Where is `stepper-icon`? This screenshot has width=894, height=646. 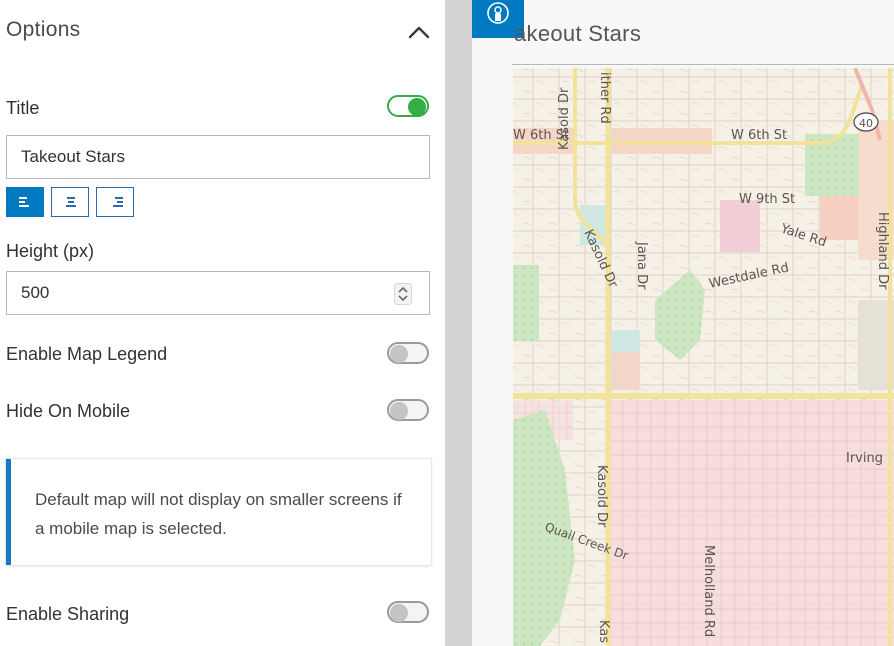 stepper-icon is located at coordinates (403, 294).